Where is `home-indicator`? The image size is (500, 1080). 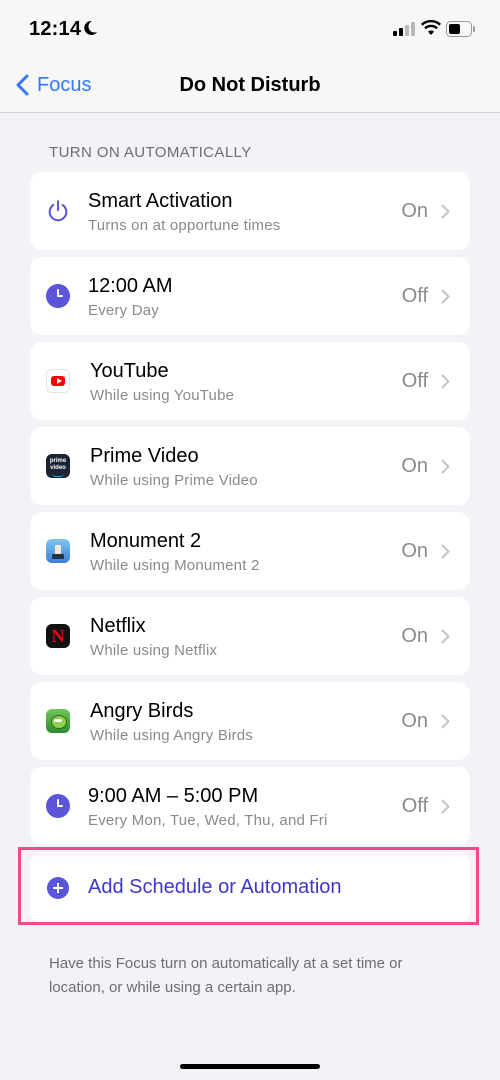
home-indicator is located at coordinates (250, 1066).